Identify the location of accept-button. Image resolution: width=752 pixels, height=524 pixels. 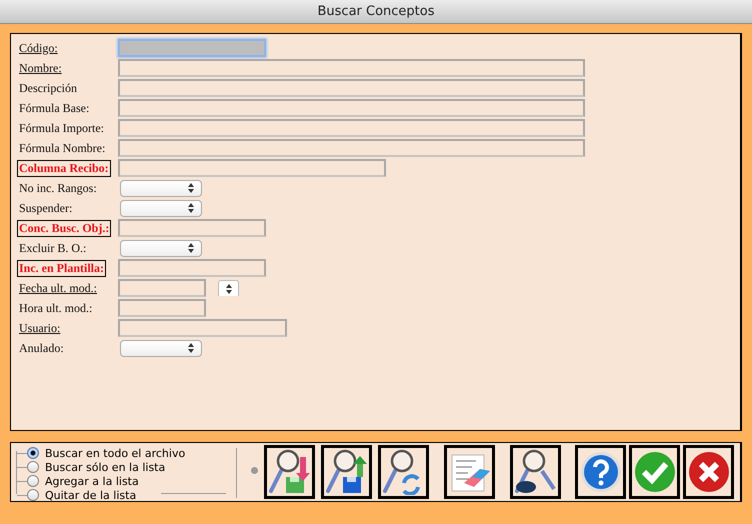
(654, 472).